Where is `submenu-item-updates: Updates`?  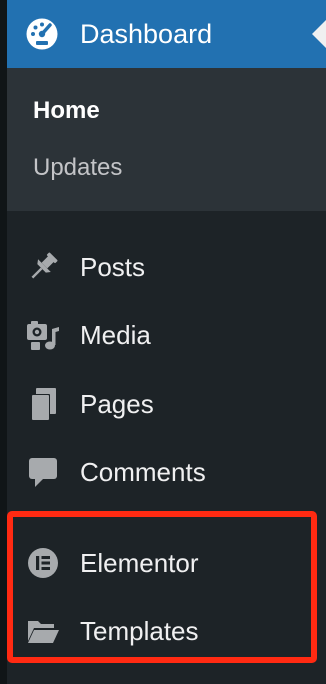 submenu-item-updates: Updates is located at coordinates (77, 168).